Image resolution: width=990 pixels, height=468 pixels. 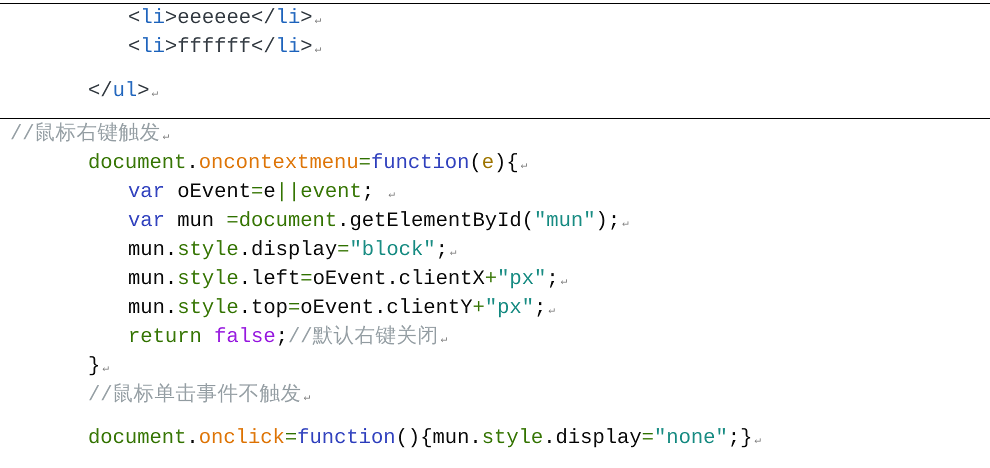 What do you see at coordinates (262, 193) in the screenshot?
I see `code-line: var oEvent=e||event; ↵` at bounding box center [262, 193].